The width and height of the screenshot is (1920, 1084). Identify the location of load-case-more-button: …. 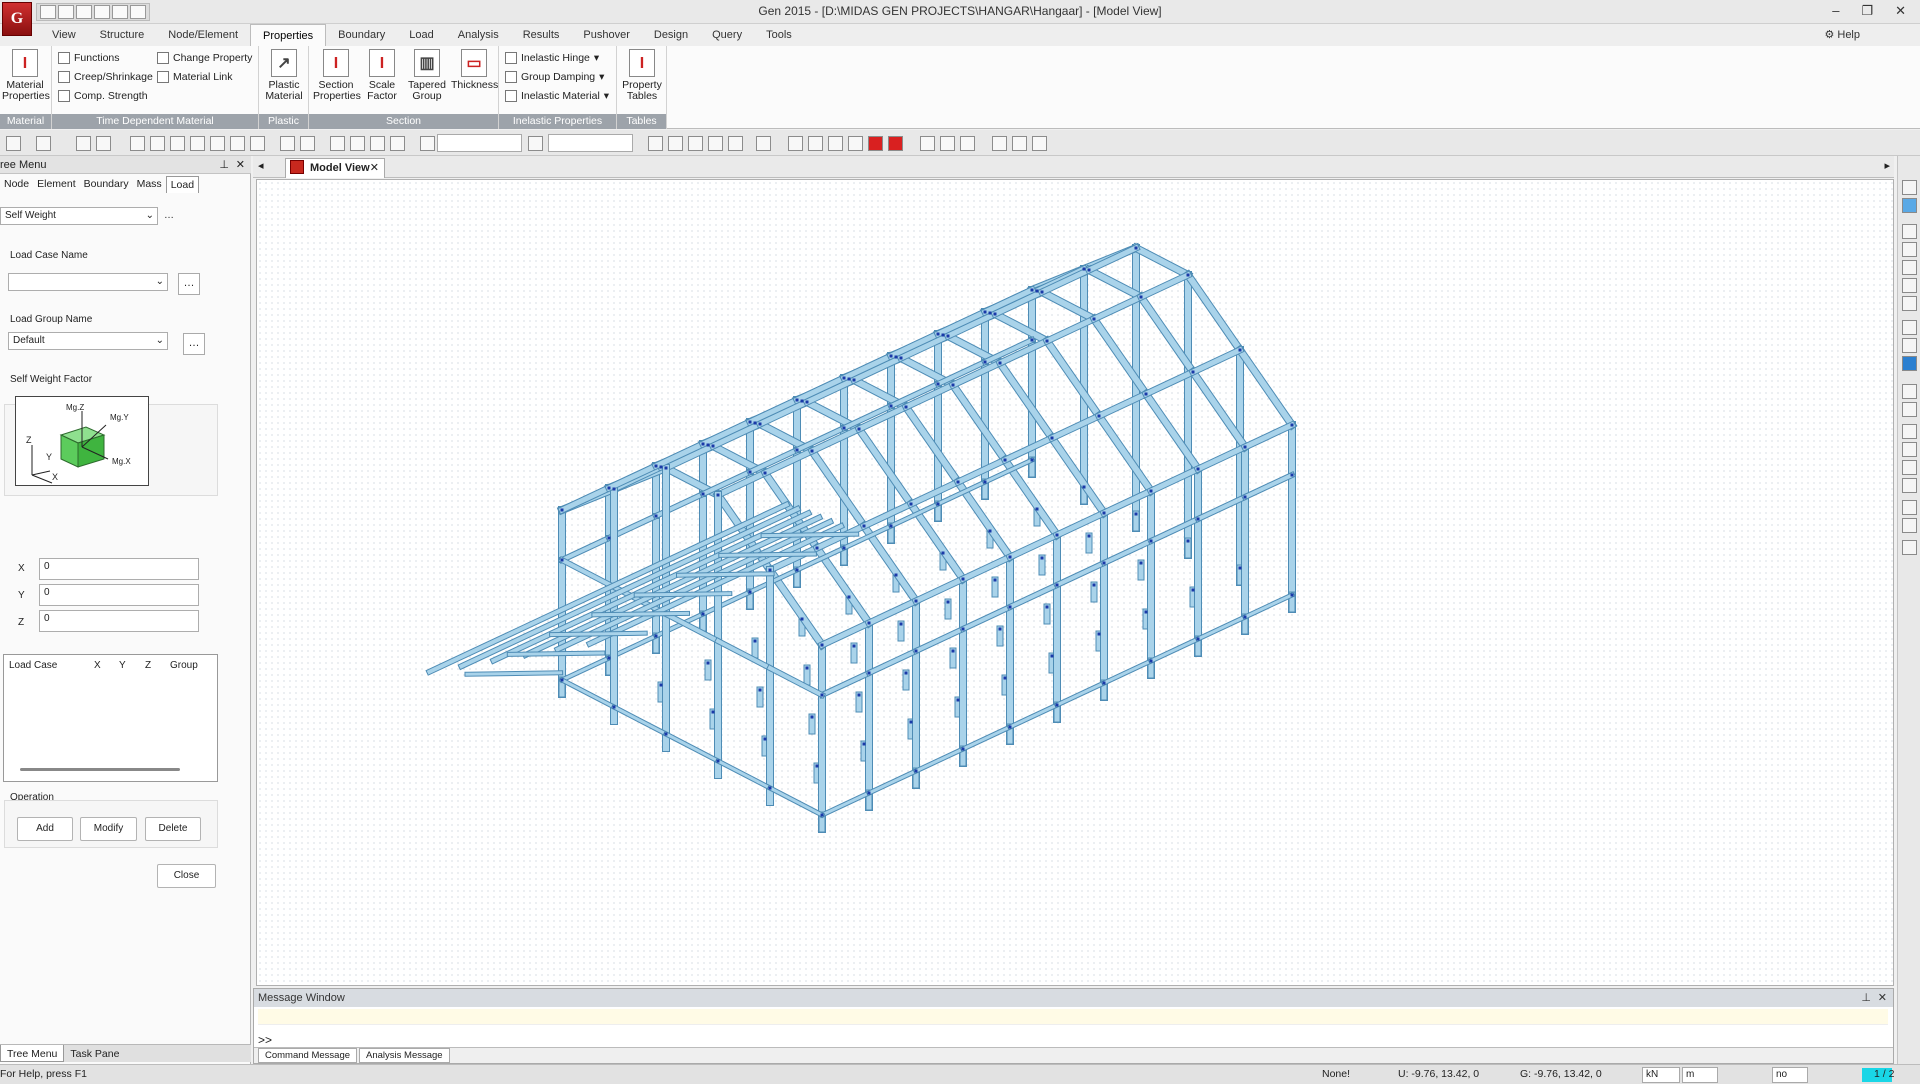
(189, 284).